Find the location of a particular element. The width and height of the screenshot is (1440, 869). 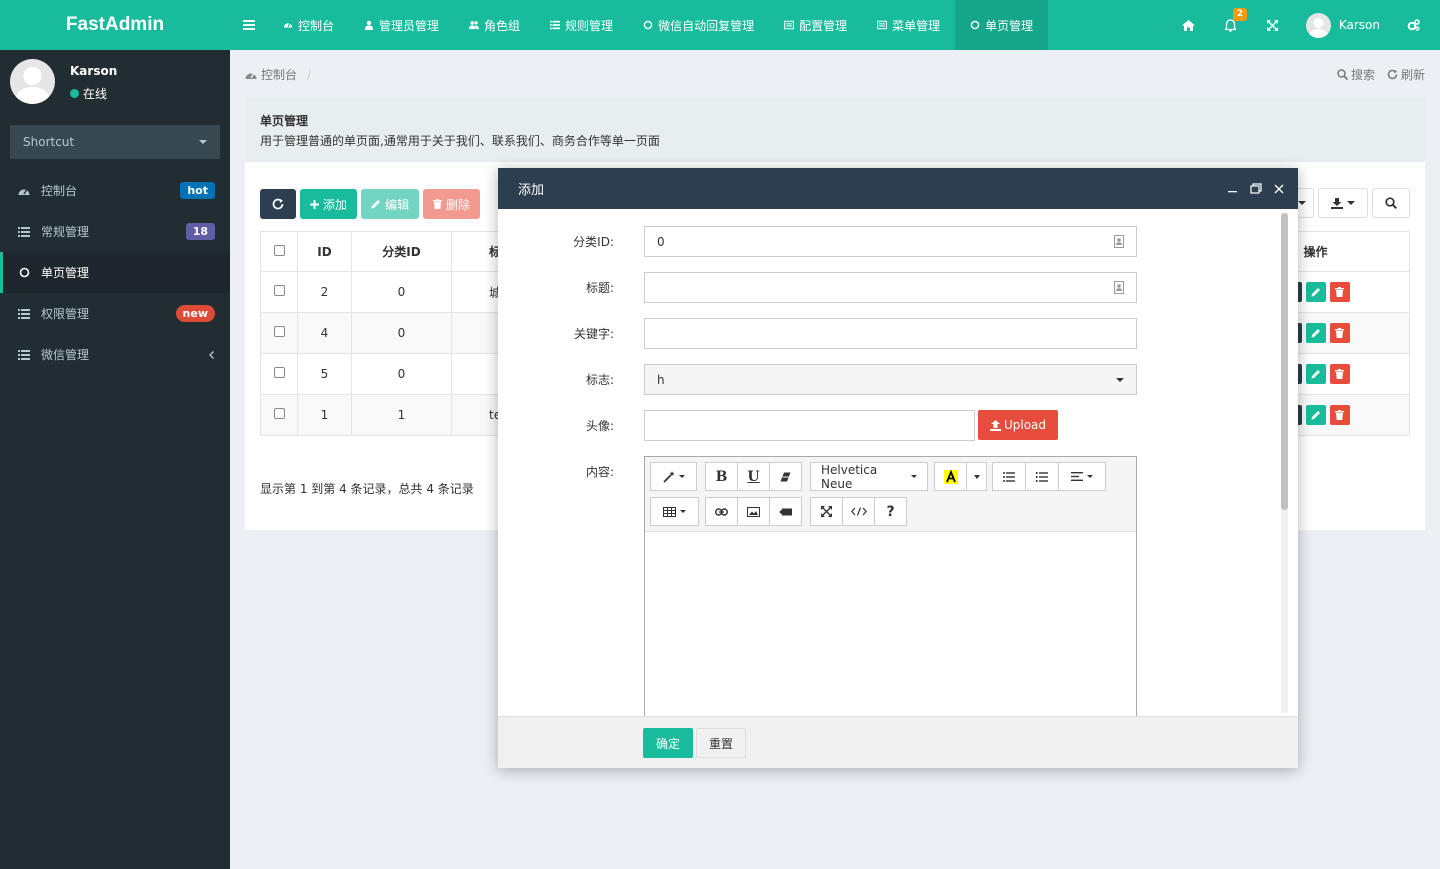

underline-button: U is located at coordinates (753, 476).